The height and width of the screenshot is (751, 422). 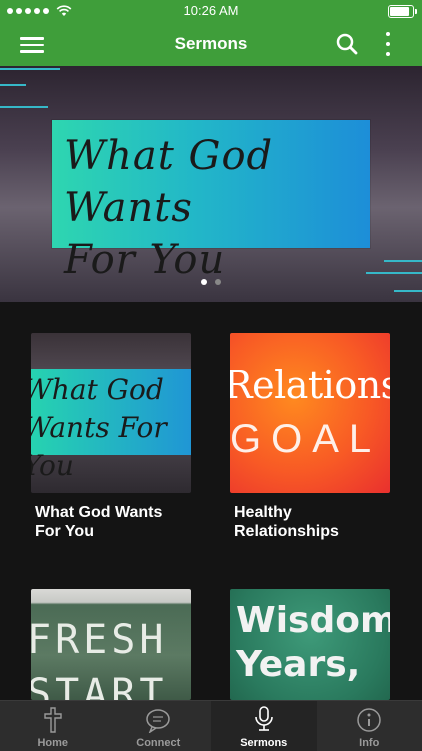 What do you see at coordinates (53, 720) in the screenshot?
I see `cross-icon` at bounding box center [53, 720].